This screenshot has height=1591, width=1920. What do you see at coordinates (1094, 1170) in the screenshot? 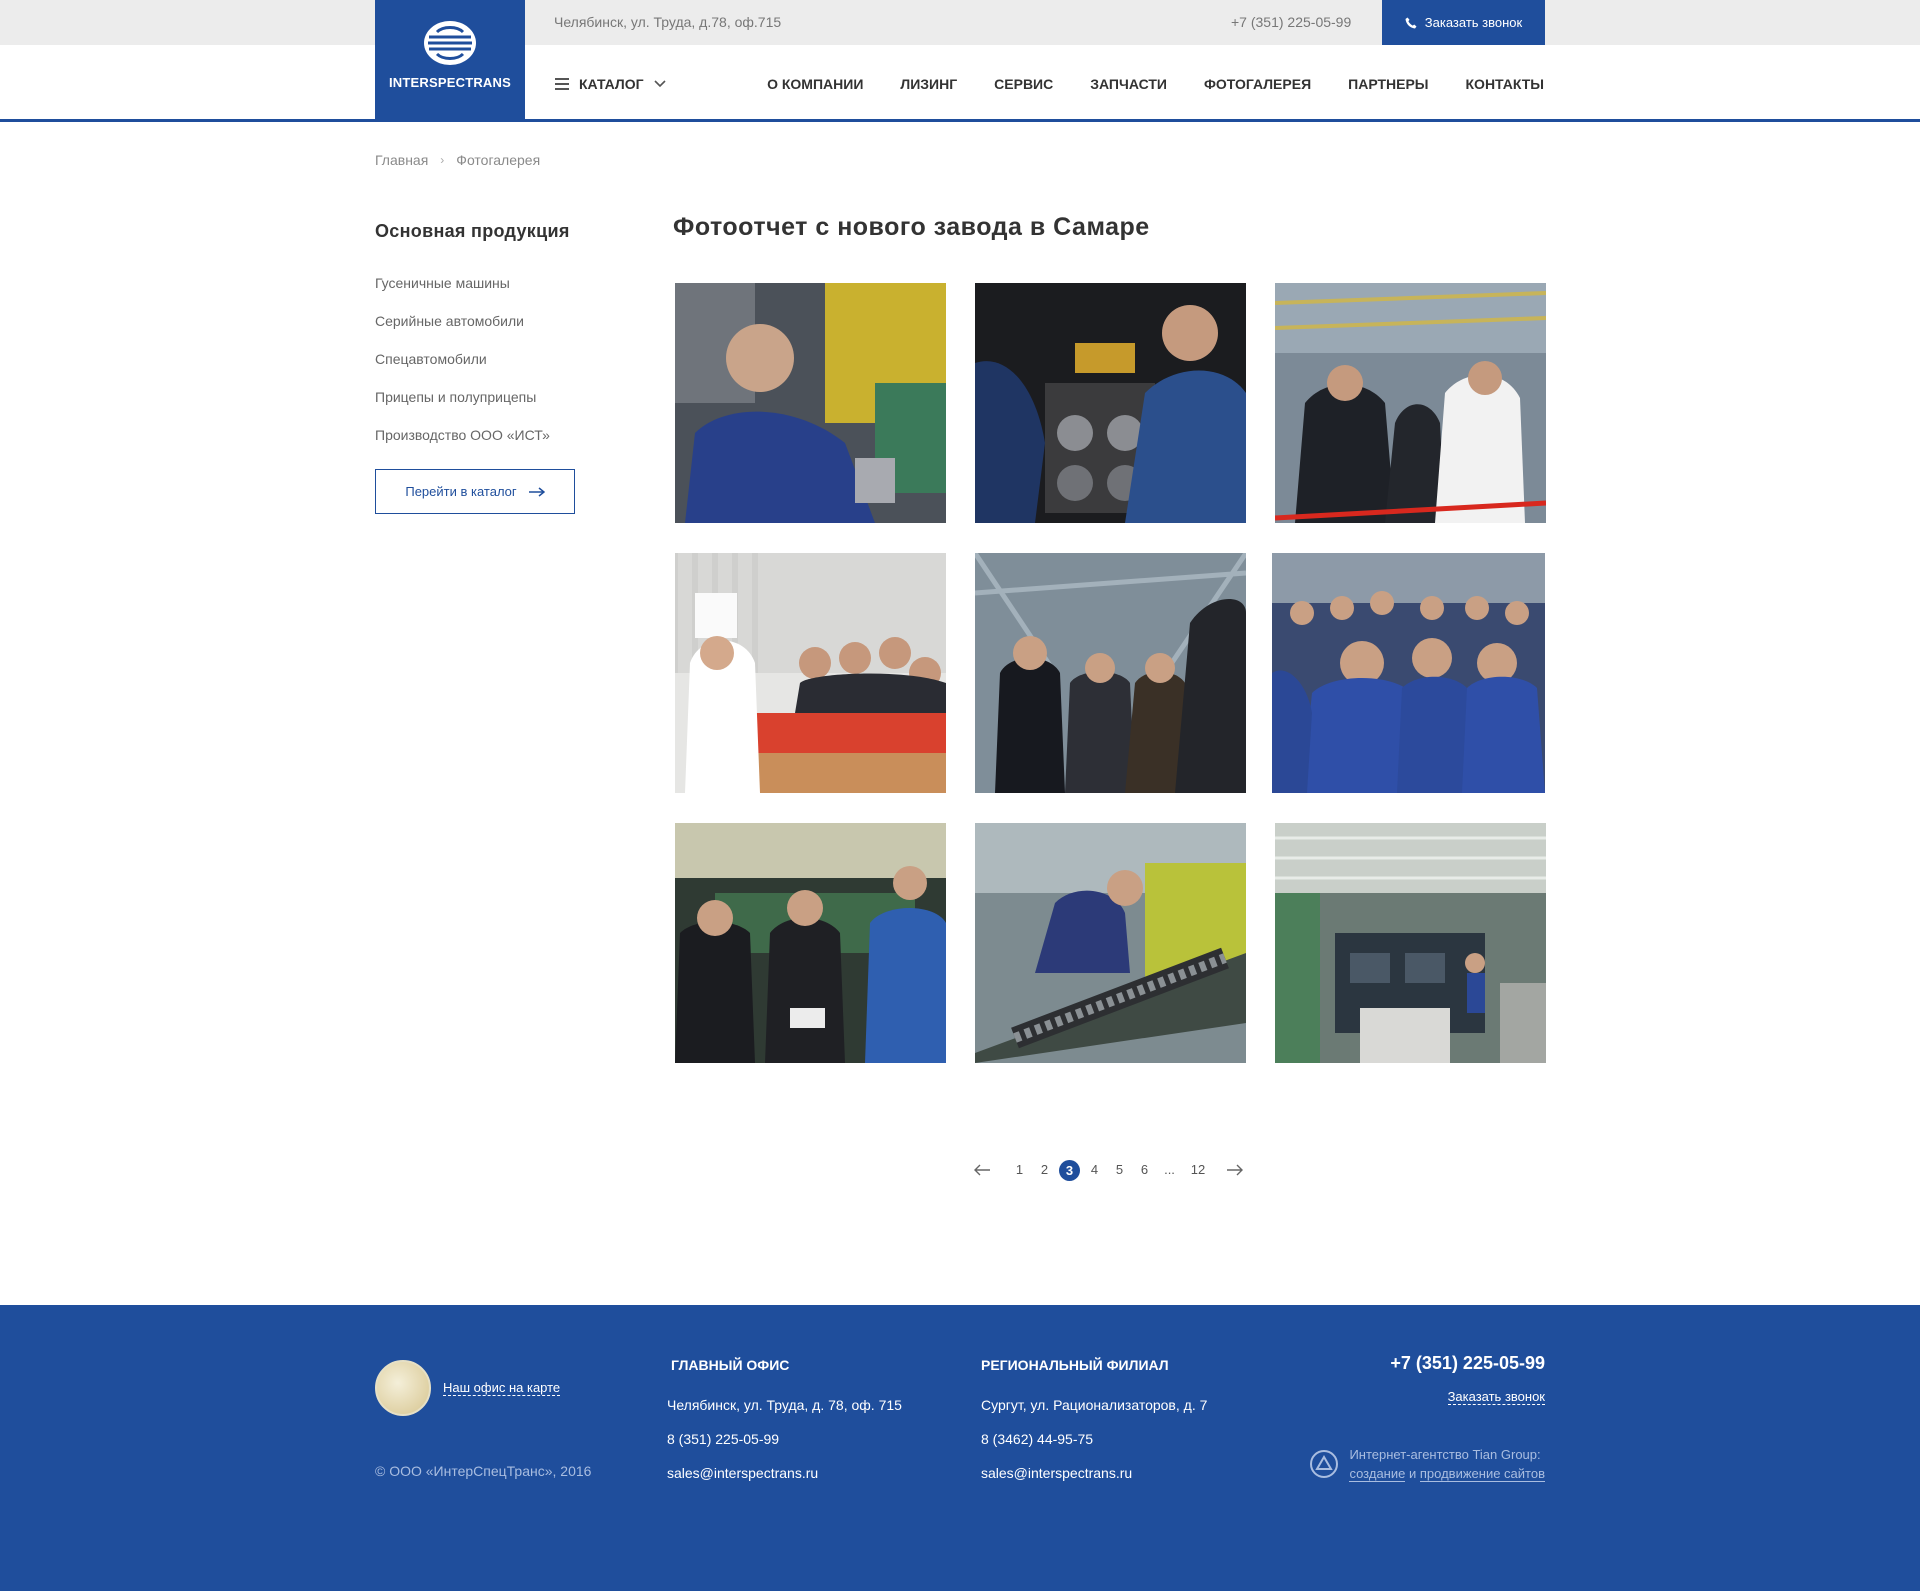
I see `page-link-4: 4` at bounding box center [1094, 1170].